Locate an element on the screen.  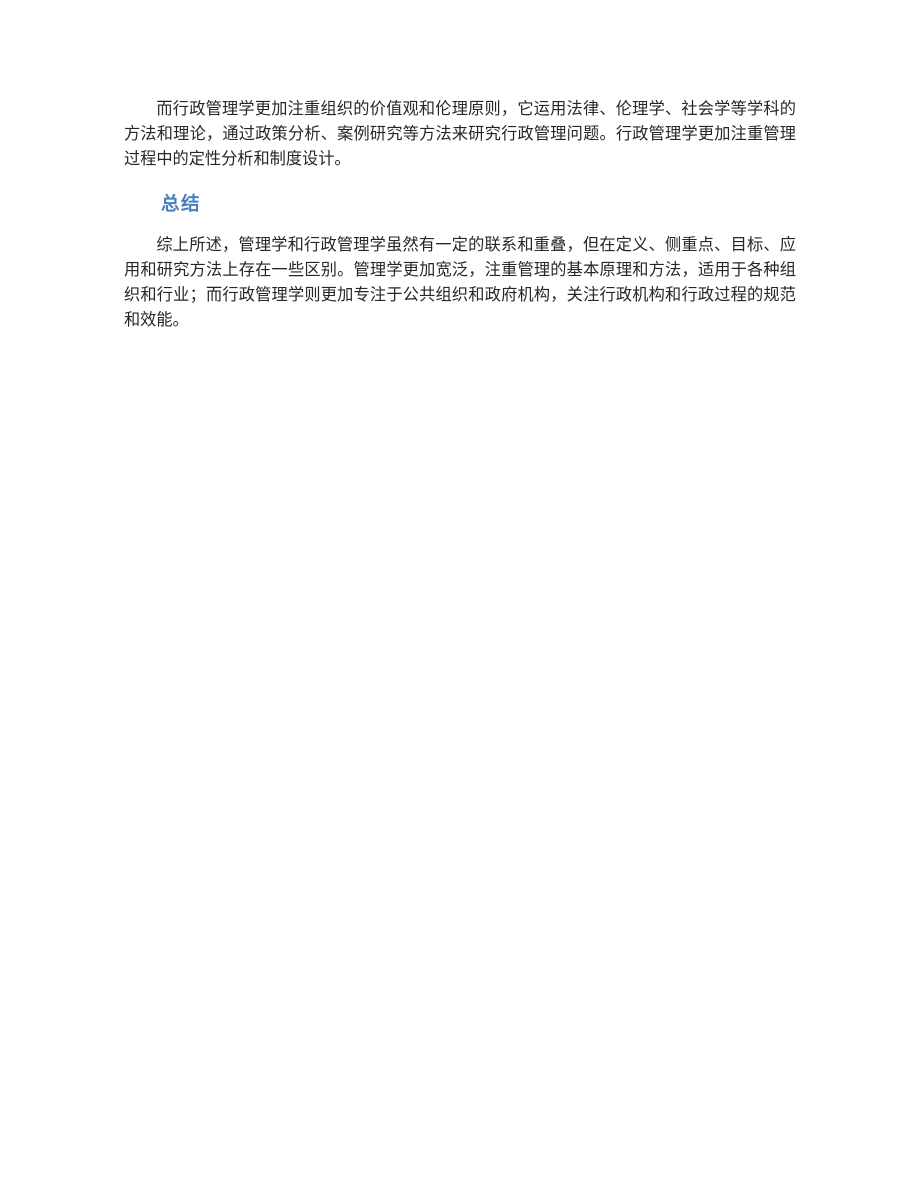
spacer-after-heading is located at coordinates (460, 225).